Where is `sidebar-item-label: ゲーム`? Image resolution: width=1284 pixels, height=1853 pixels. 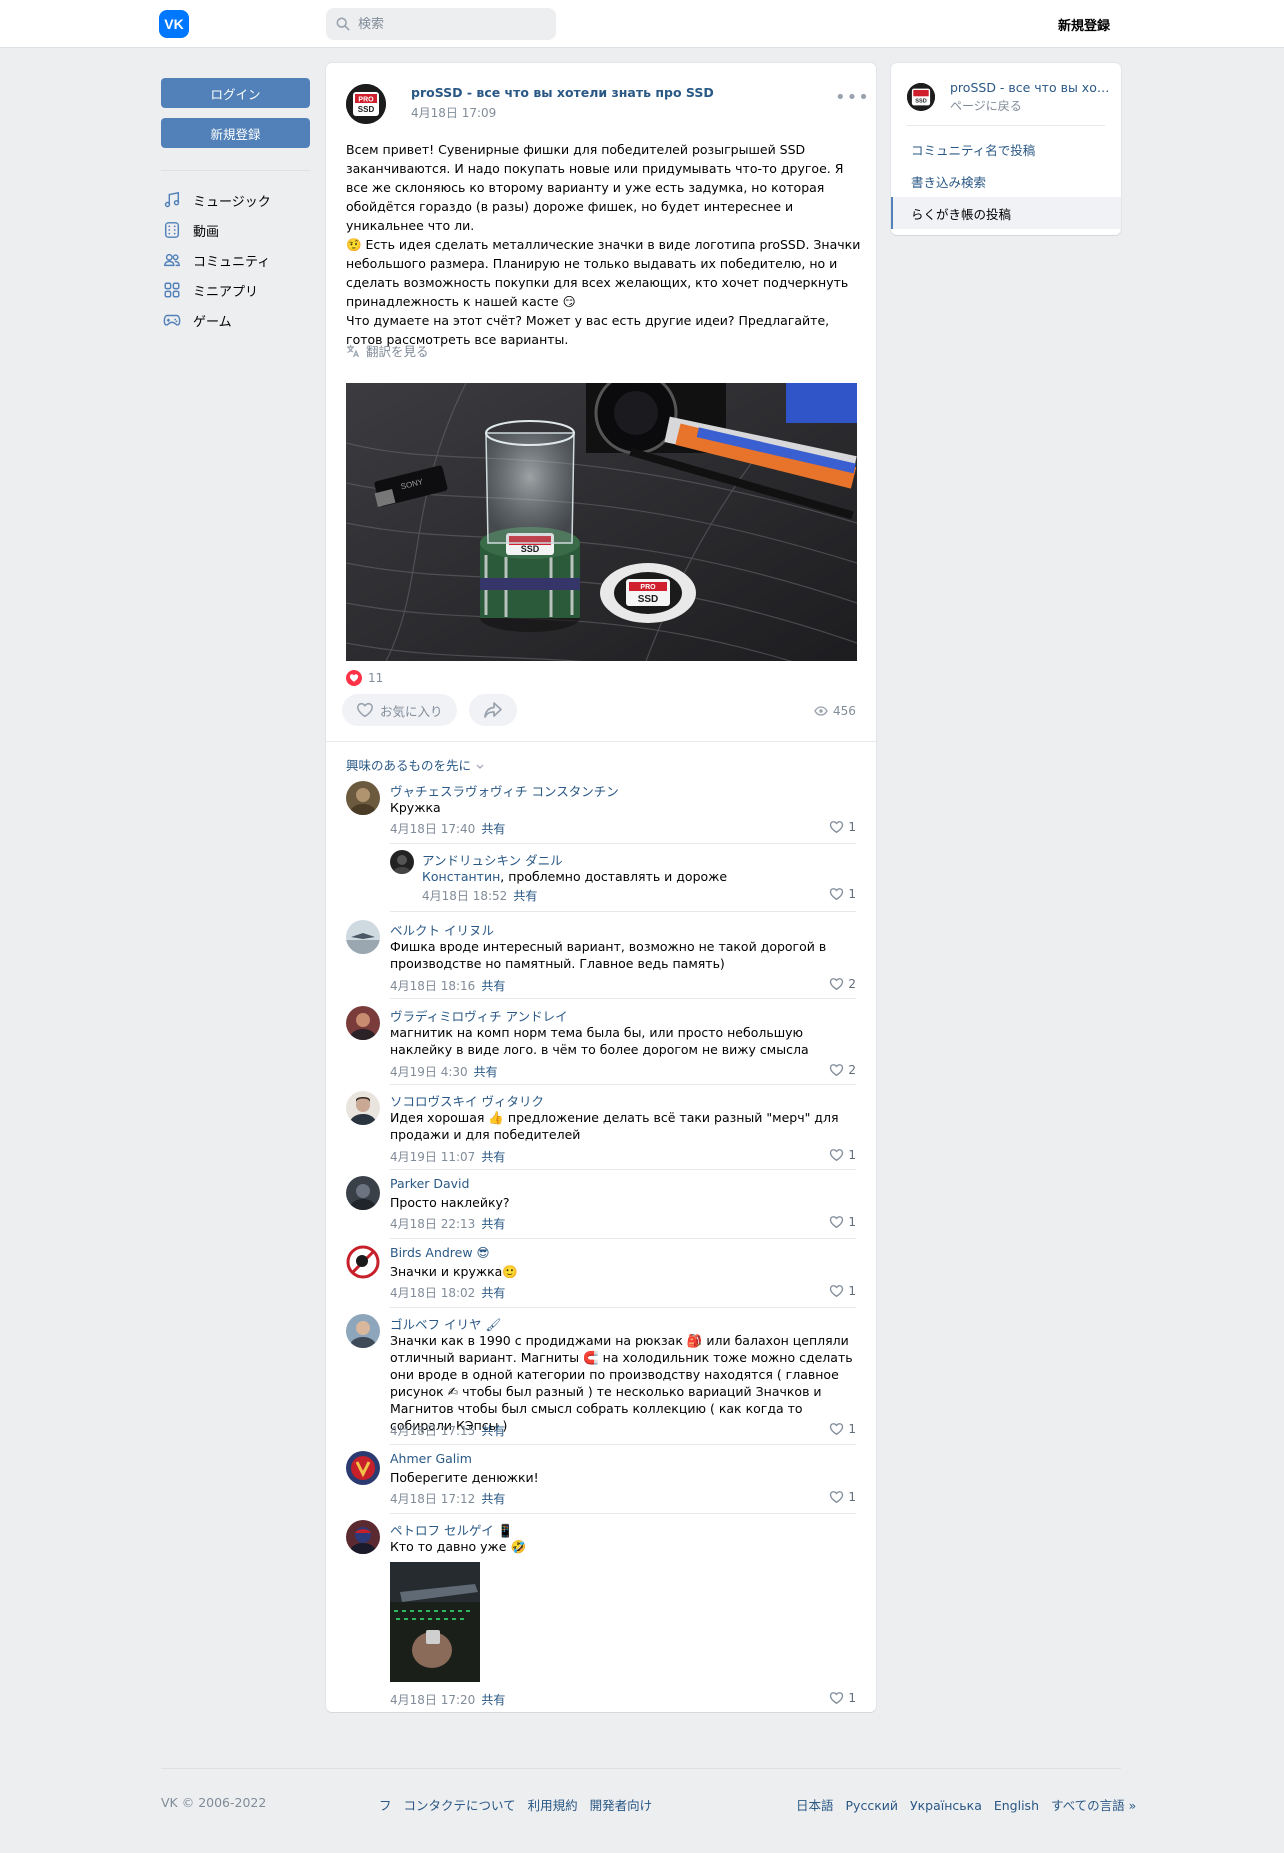
sidebar-item-label: ゲーム is located at coordinates (212, 322).